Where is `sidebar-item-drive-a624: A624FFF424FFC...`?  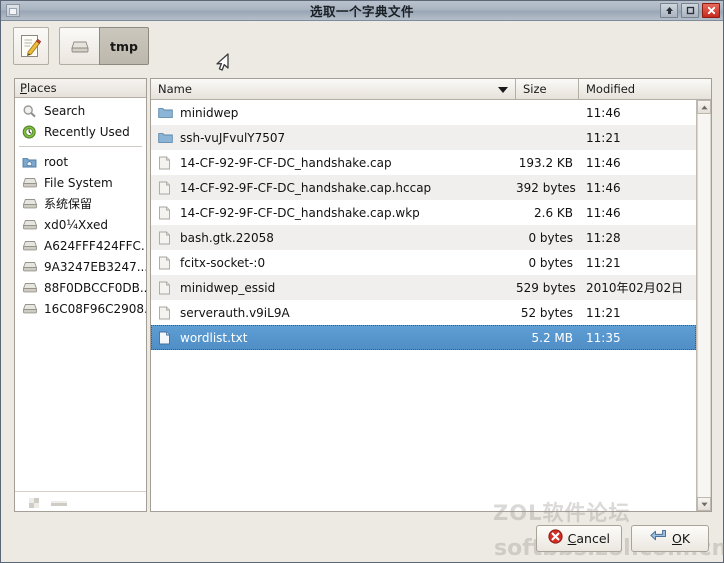 sidebar-item-drive-a624: A624FFF424FFC... is located at coordinates (80, 245).